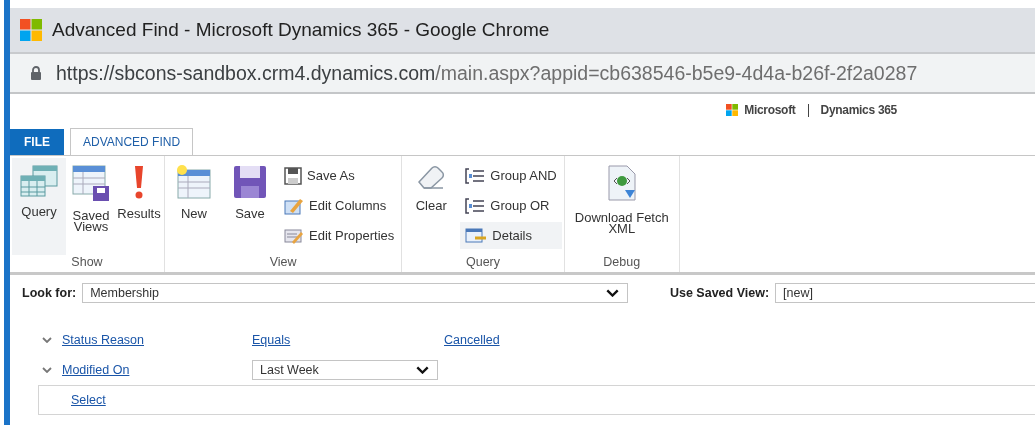  I want to click on operator-link: Equals, so click(271, 340).